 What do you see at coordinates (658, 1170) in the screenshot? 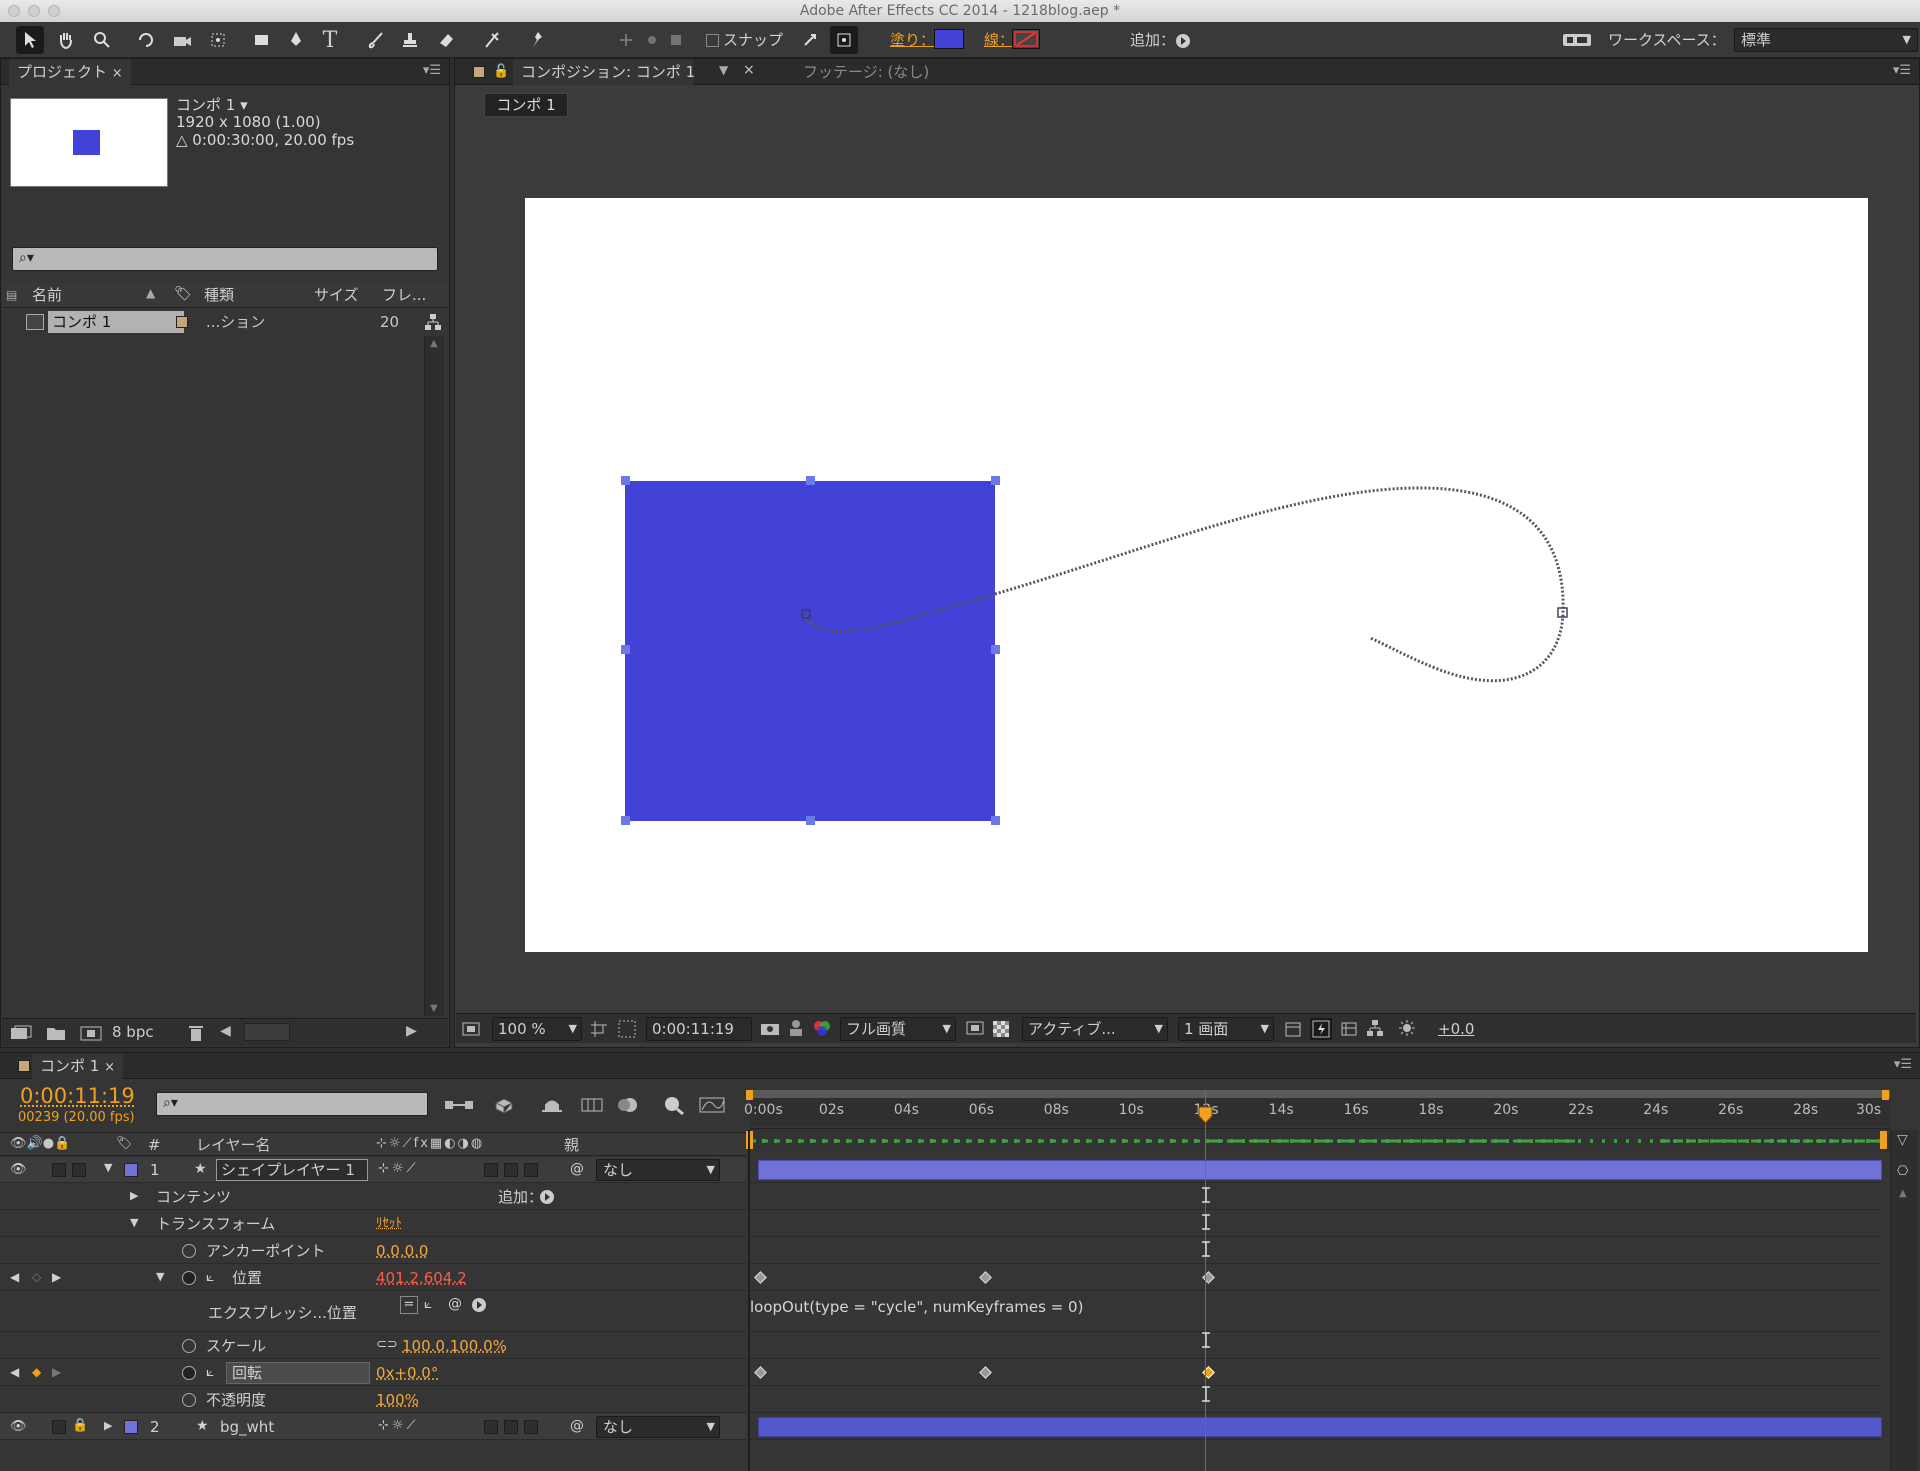
I see `parent-select-1: なし ▼` at bounding box center [658, 1170].